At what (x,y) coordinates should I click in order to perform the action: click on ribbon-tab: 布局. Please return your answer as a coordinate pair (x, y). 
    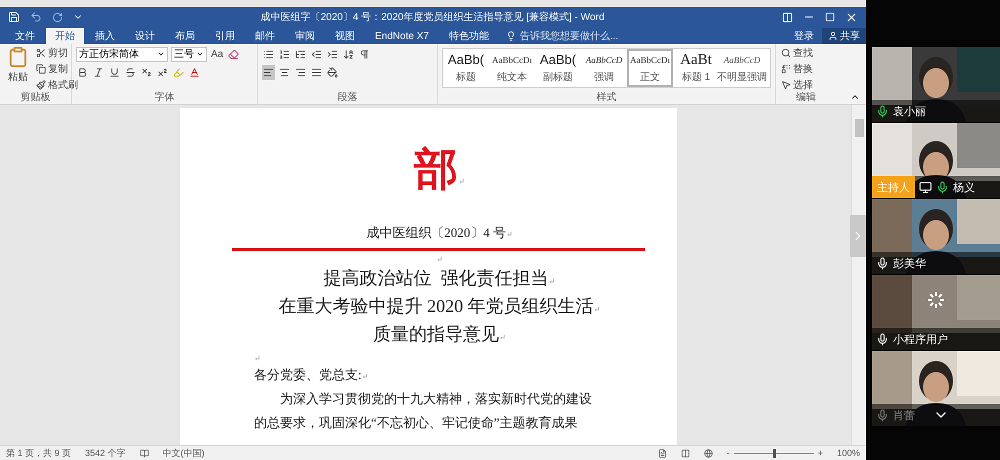
    Looking at the image, I should click on (185, 36).